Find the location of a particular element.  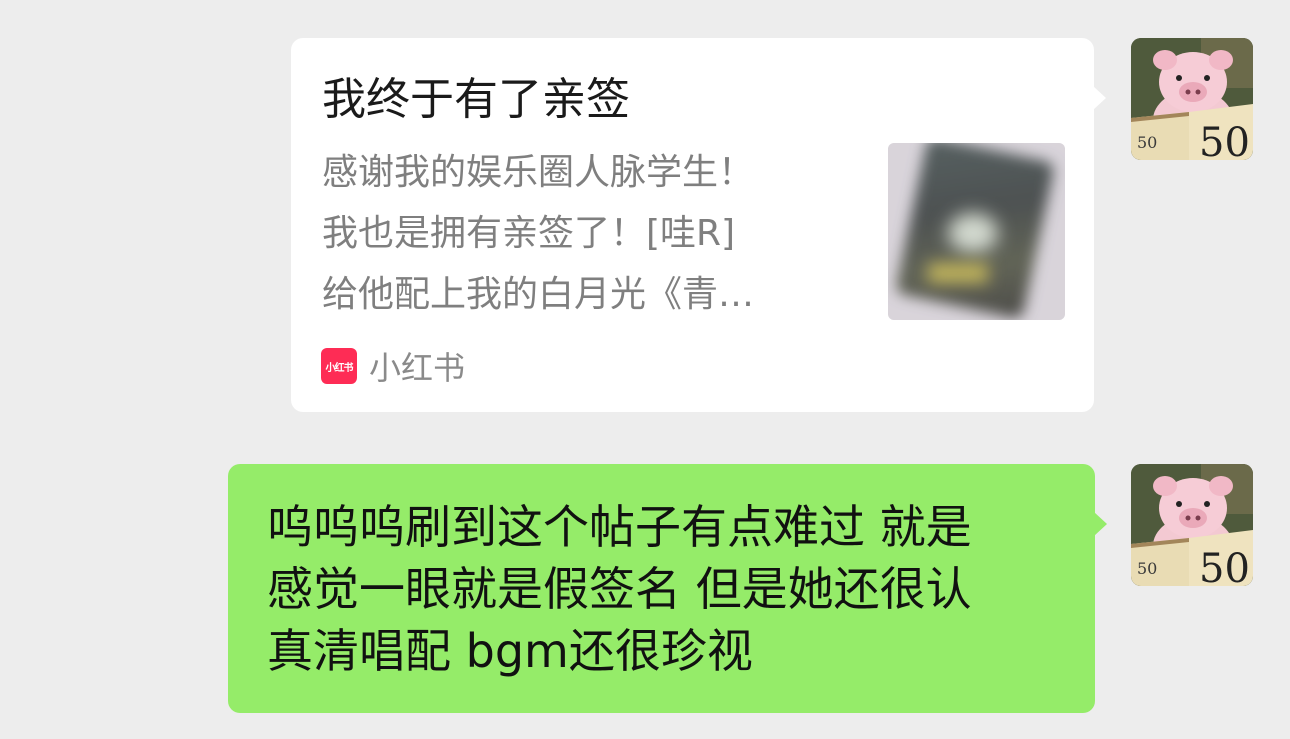

card-source: 小红书 小红书 is located at coordinates (393, 367).